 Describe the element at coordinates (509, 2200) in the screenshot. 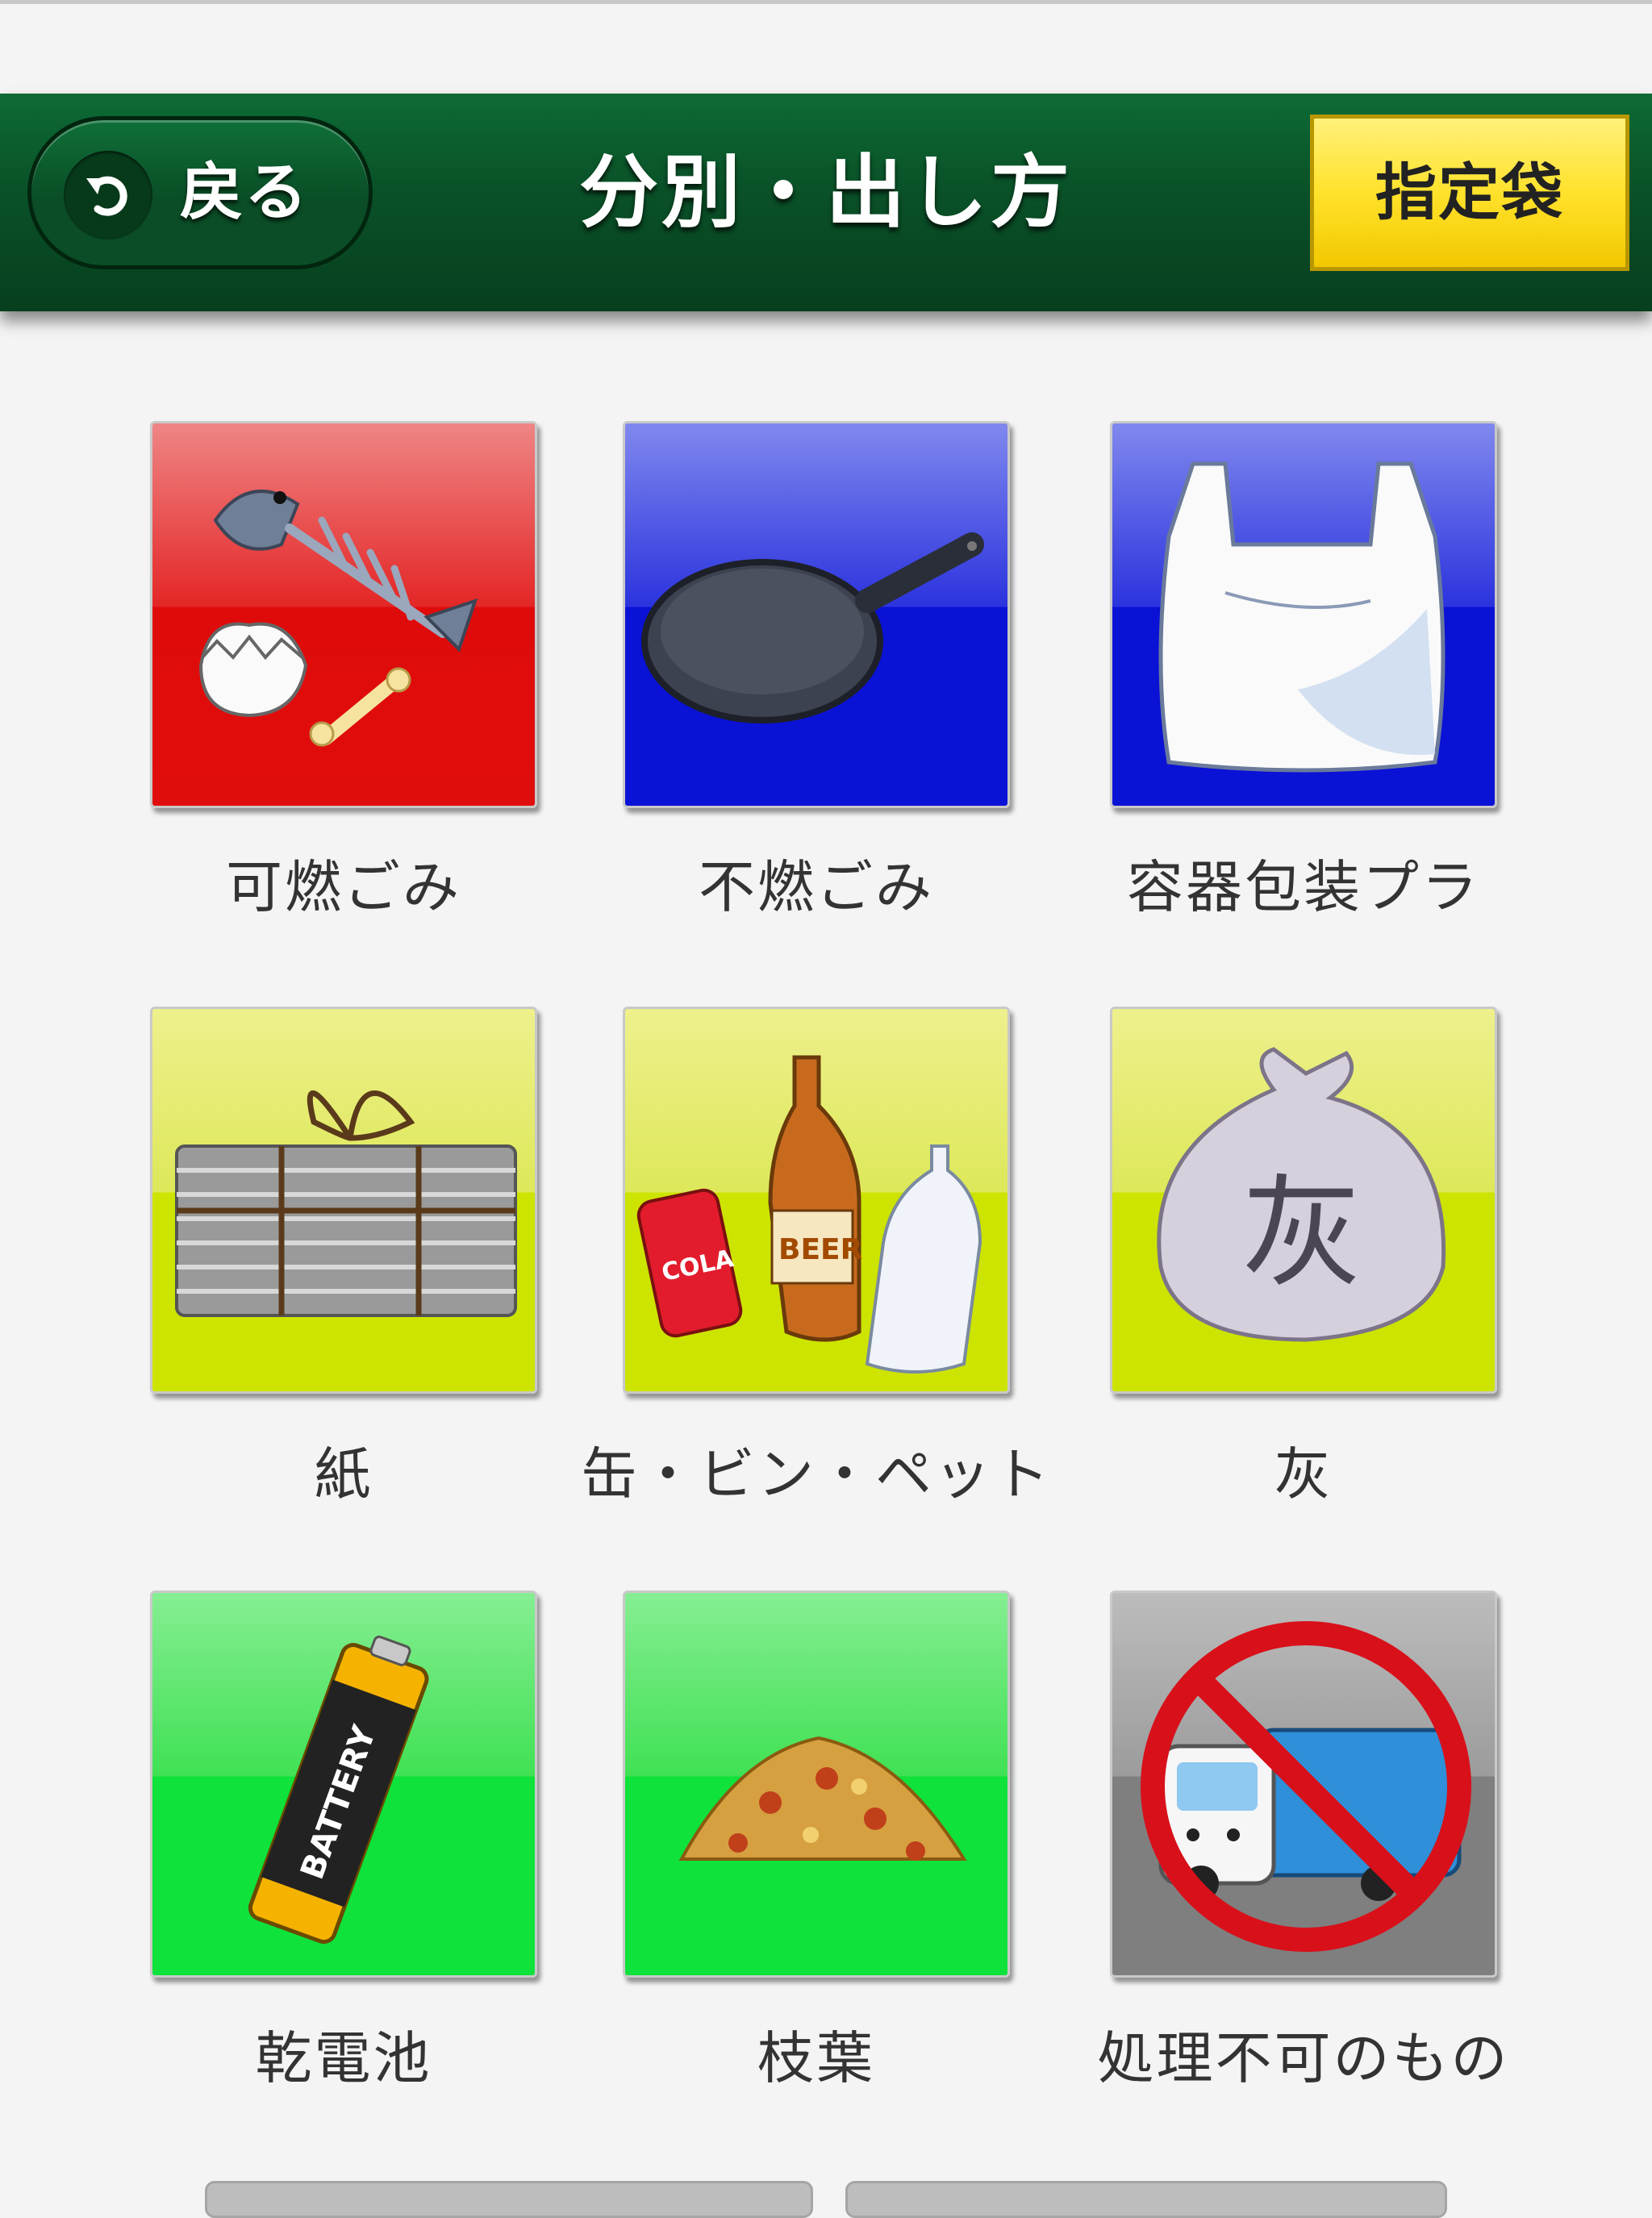

I see `partial-card-left` at that location.